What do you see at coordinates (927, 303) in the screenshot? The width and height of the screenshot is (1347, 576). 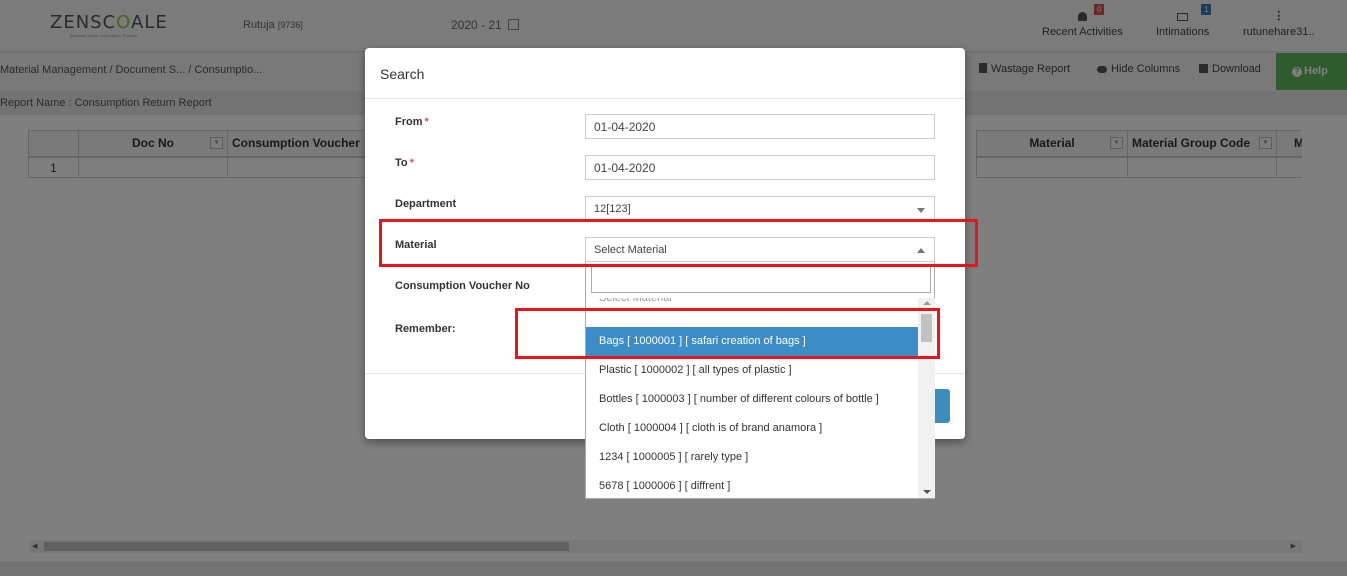 I see `scroll-up-icon` at bounding box center [927, 303].